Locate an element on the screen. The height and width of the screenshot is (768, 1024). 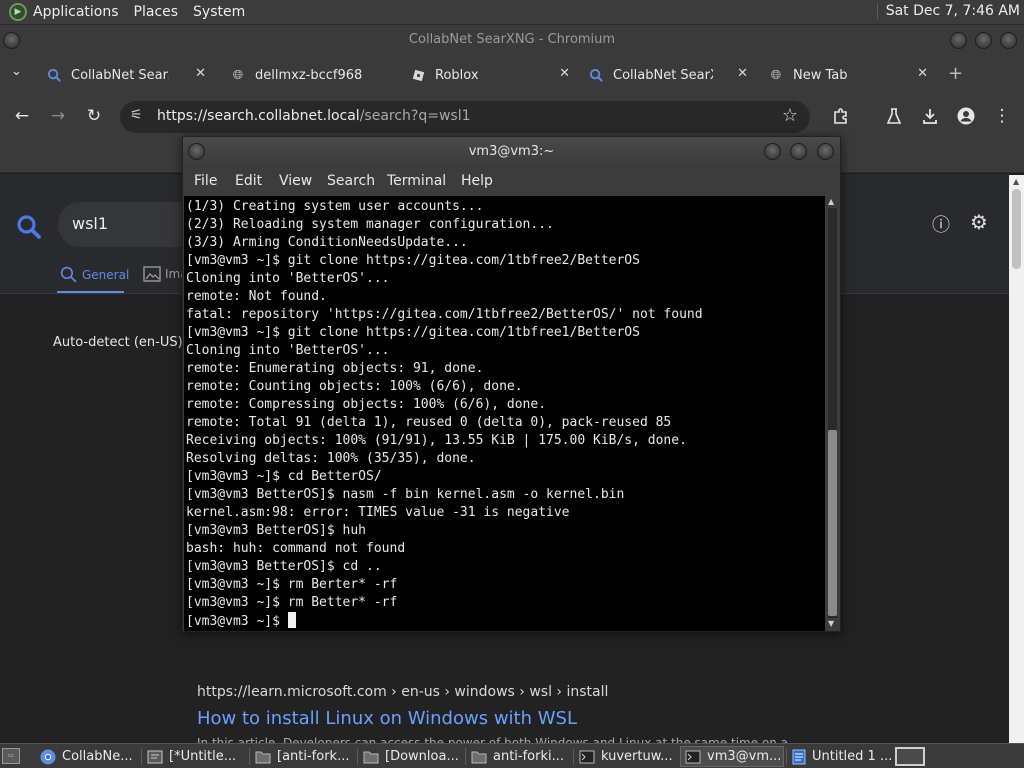
menu-file: File is located at coordinates (205, 181).